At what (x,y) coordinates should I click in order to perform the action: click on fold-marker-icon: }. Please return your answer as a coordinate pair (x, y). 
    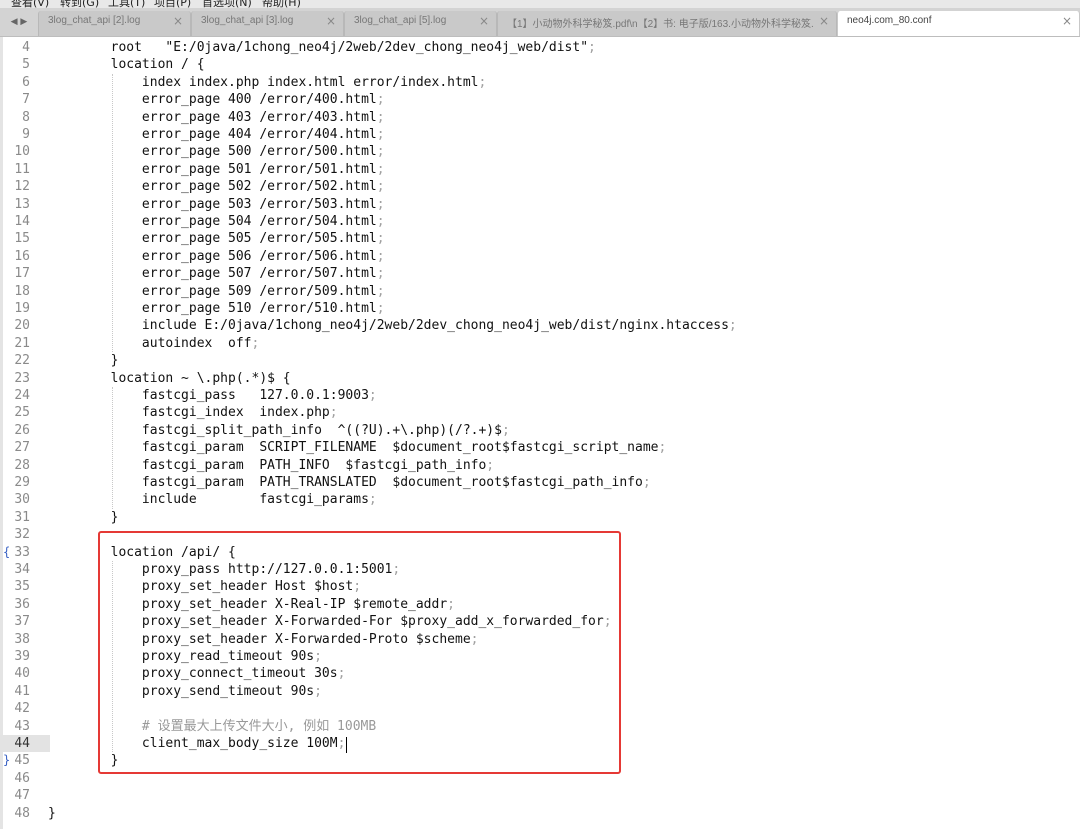
    Looking at the image, I should click on (6, 760).